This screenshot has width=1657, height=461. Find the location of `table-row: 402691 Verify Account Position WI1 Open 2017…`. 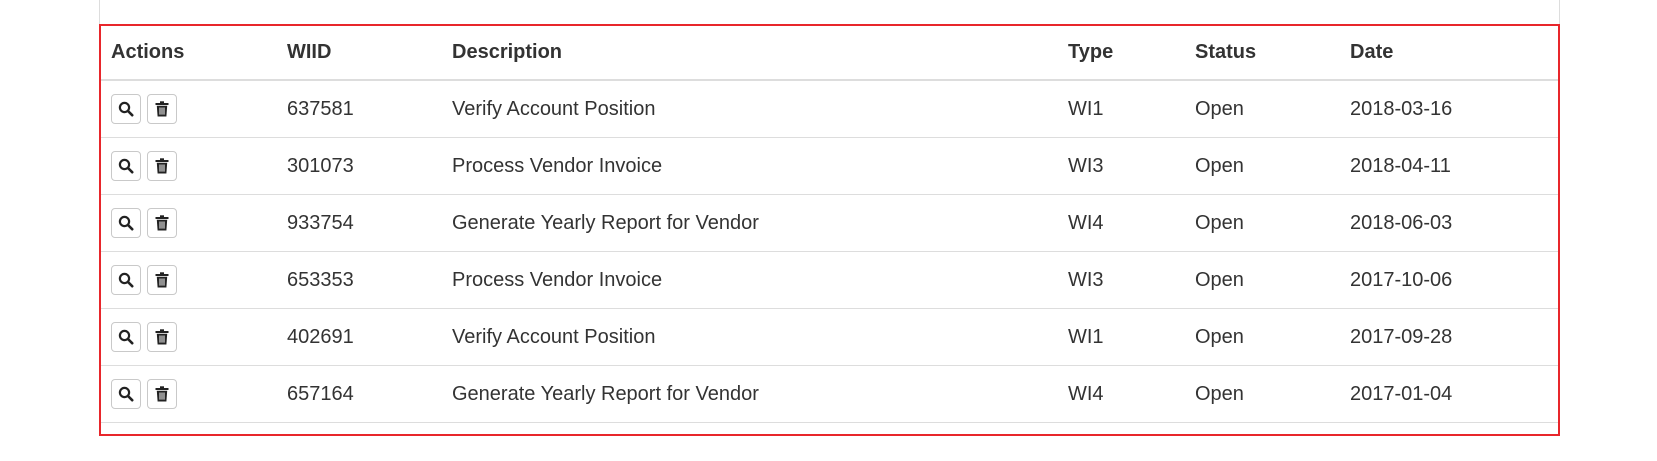

table-row: 402691 Verify Account Position WI1 Open 2017… is located at coordinates (829, 337).